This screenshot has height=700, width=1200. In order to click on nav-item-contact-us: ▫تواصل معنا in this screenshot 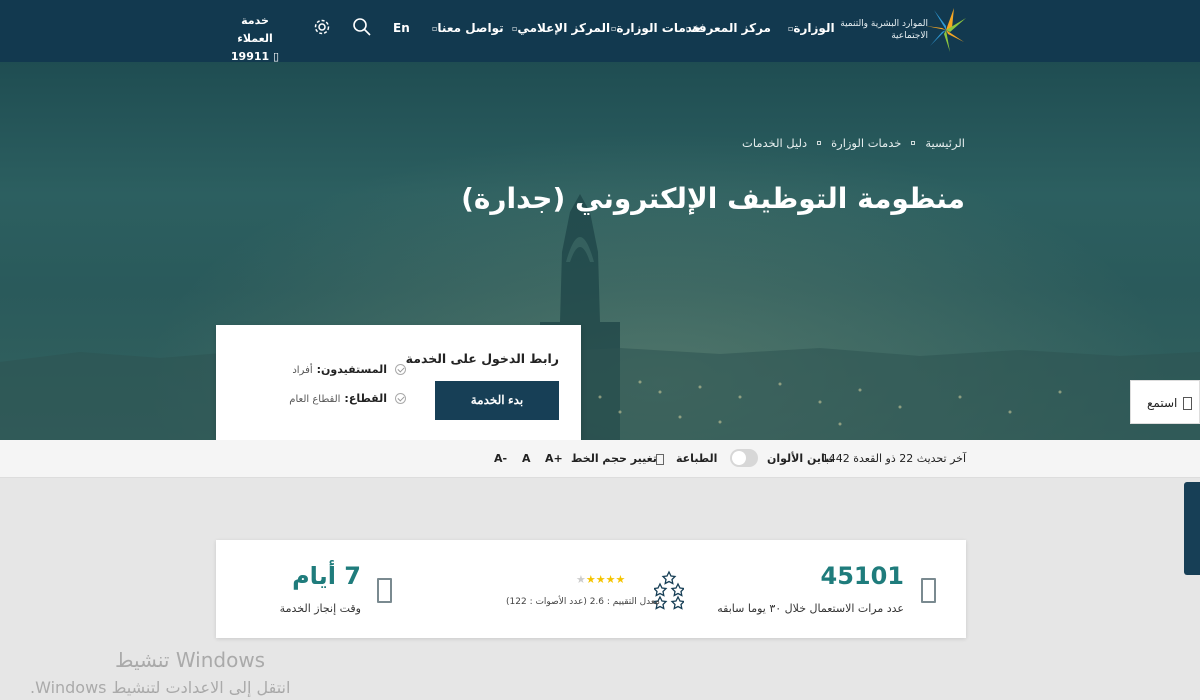, I will do `click(466, 28)`.